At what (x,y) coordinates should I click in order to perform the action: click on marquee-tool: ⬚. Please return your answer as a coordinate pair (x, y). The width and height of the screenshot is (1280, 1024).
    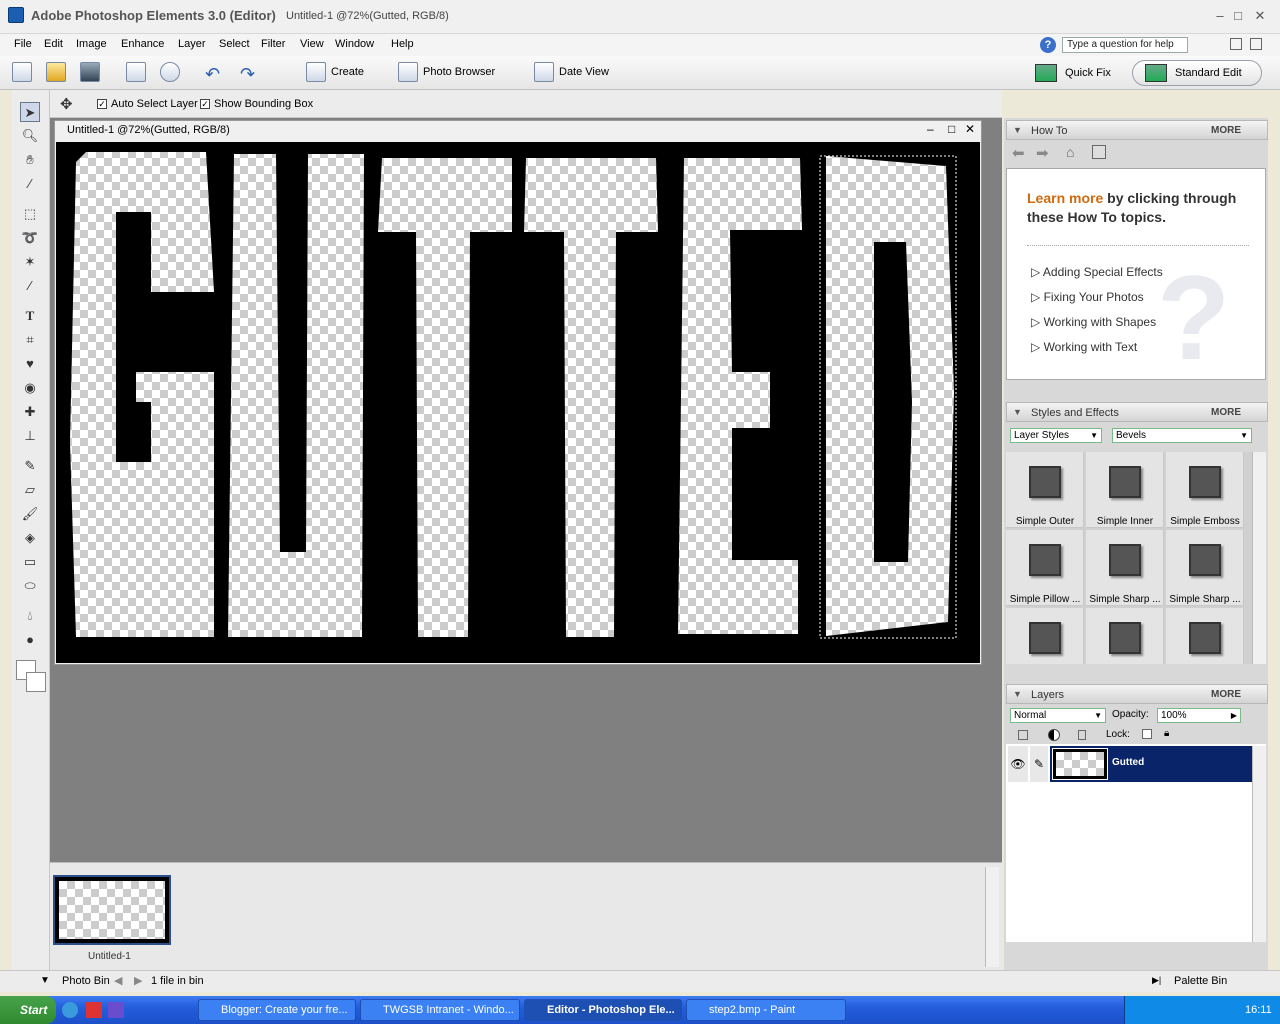
    Looking at the image, I should click on (30, 214).